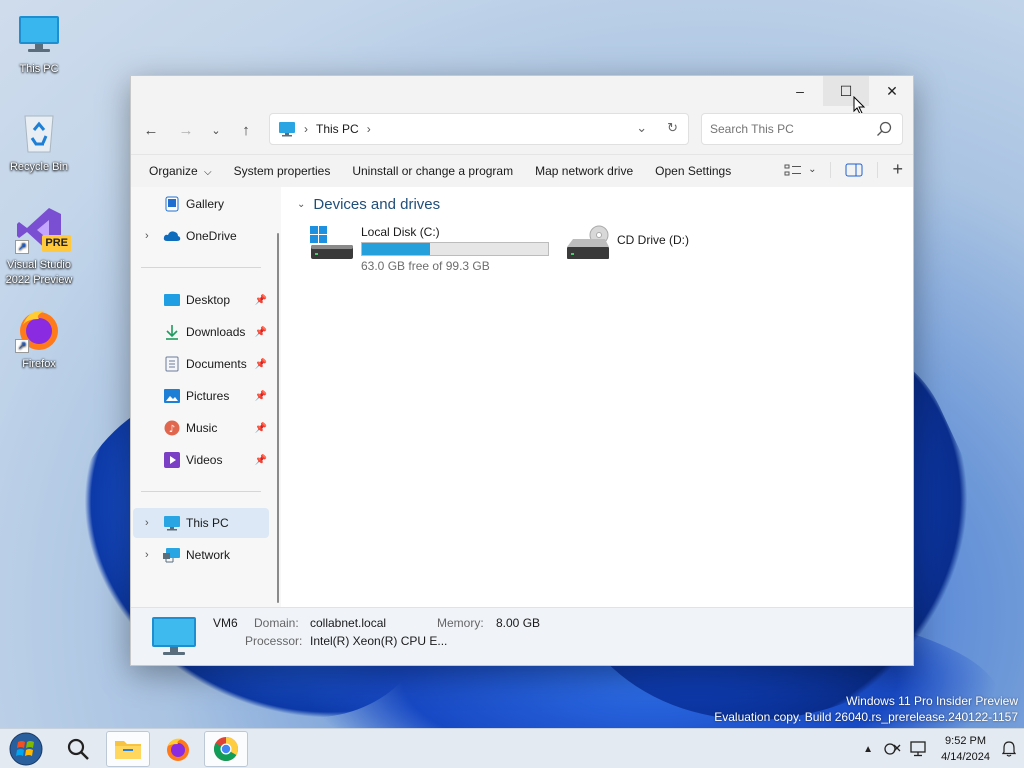 The height and width of the screenshot is (768, 1024). Describe the element at coordinates (172, 300) in the screenshot. I see `desktop-icon` at that location.